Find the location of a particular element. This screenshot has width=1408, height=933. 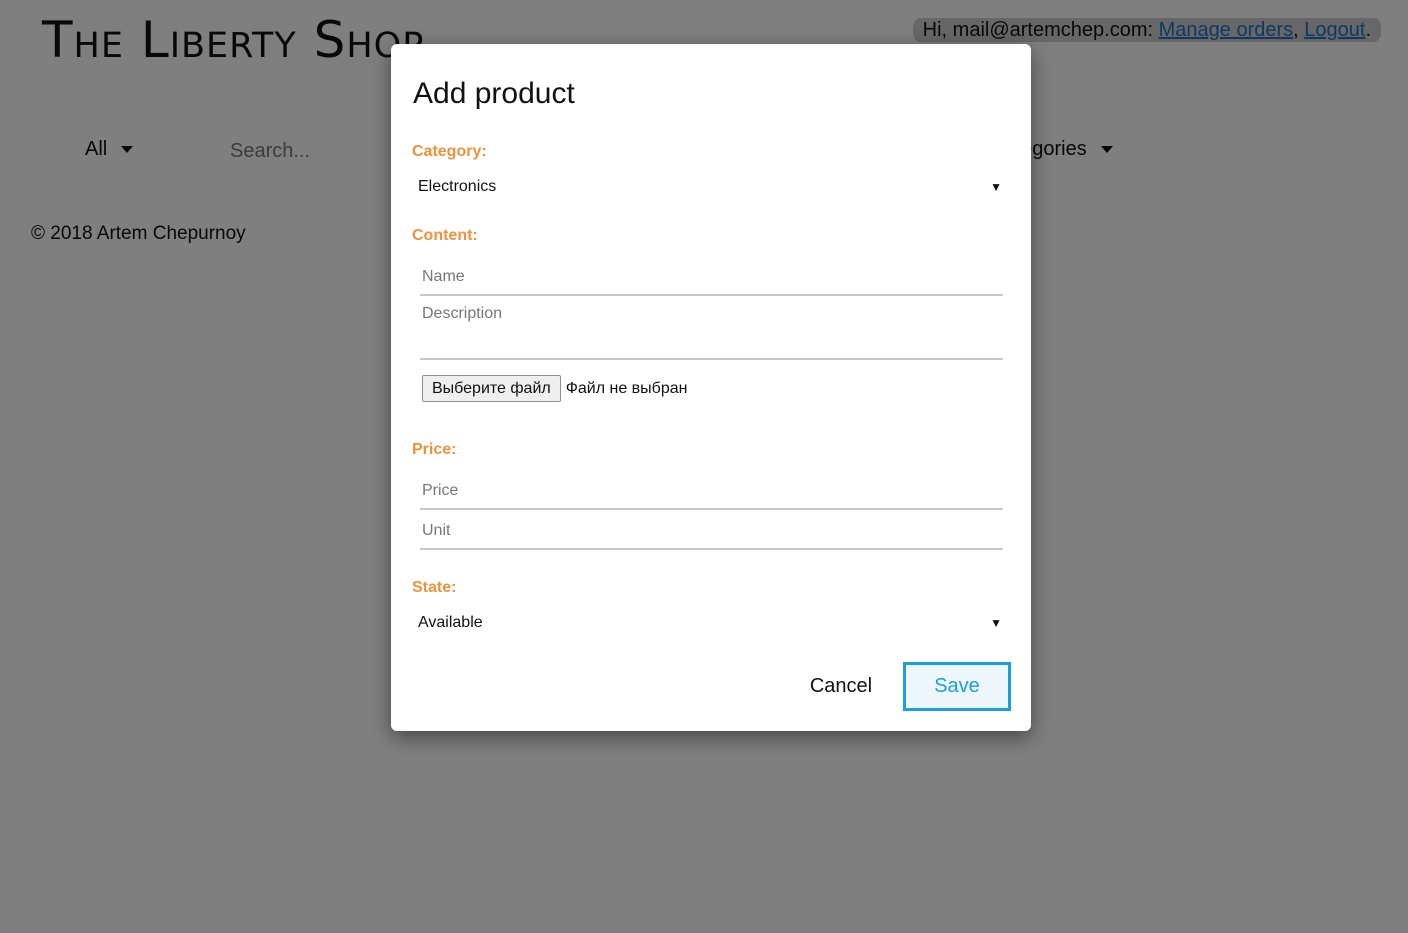

file-picker: Выберите файл Файл не выбран is located at coordinates (554, 388).